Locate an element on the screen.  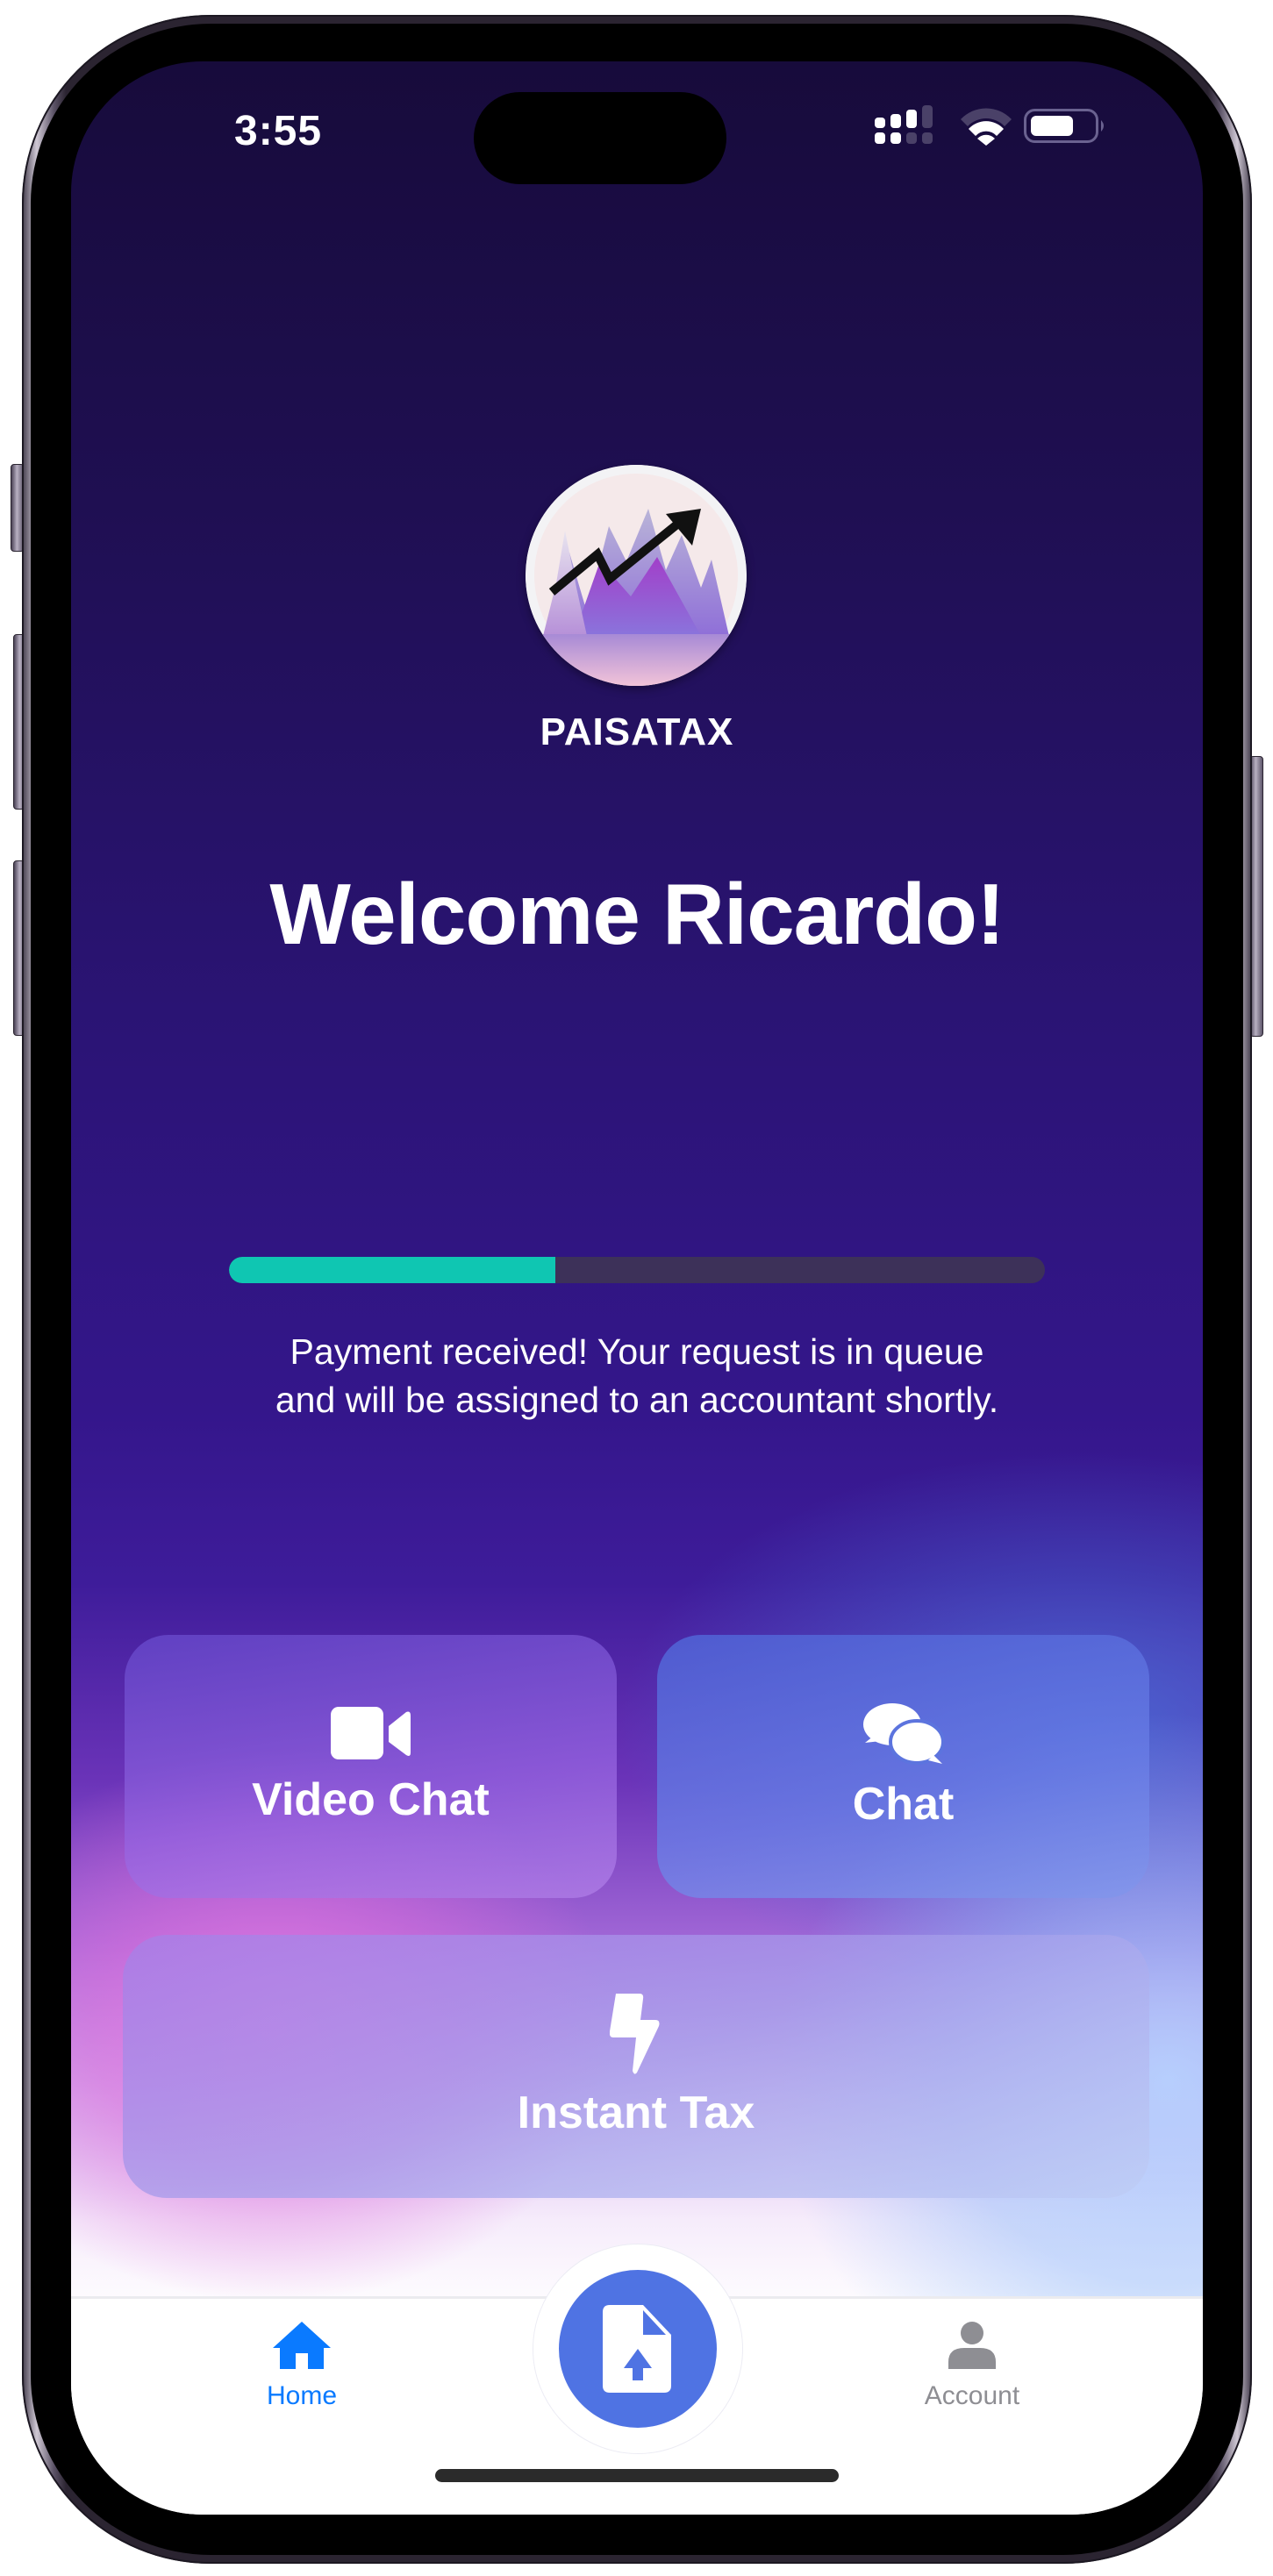
status-time: 3:55 is located at coordinates (278, 131).